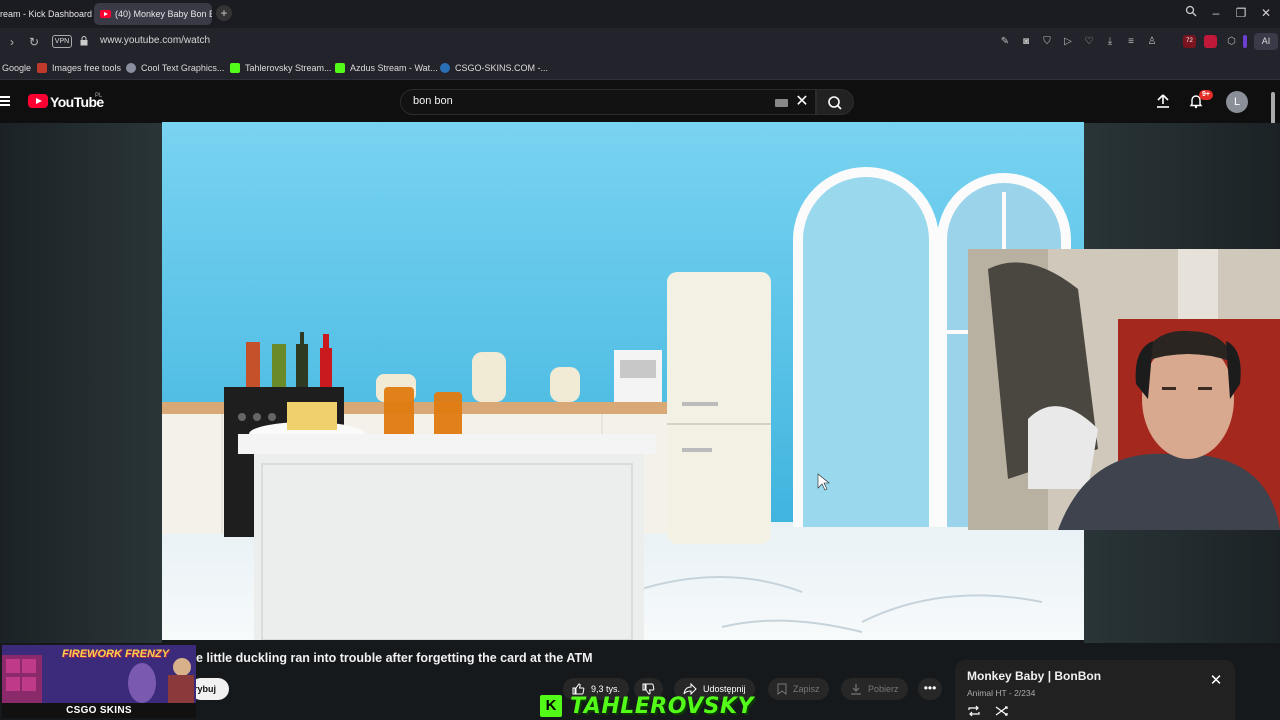 The width and height of the screenshot is (1280, 720). What do you see at coordinates (1152, 42) in the screenshot?
I see `account-icon: ♙` at bounding box center [1152, 42].